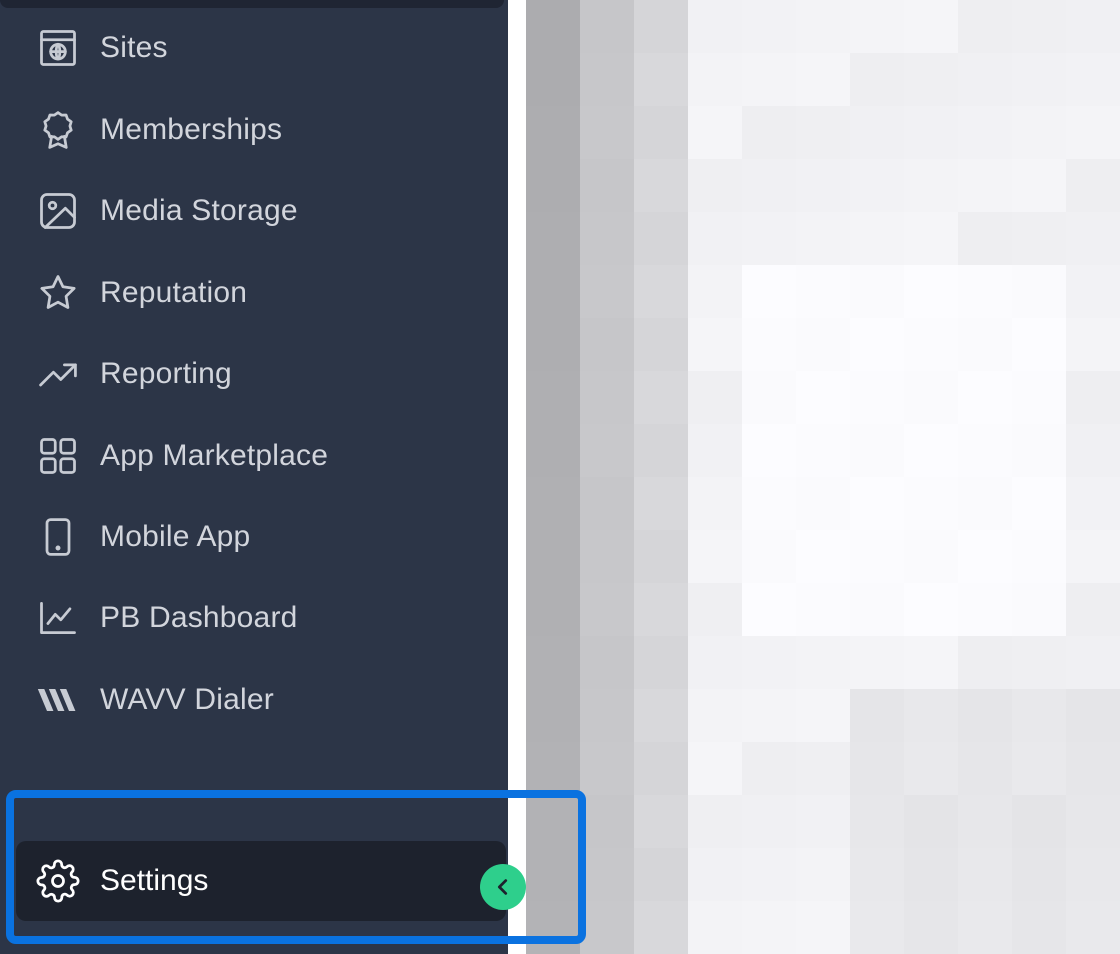 This screenshot has width=1120, height=954. Describe the element at coordinates (254, 211) in the screenshot. I see `sidebar-item-media-storage: Media Storage` at that location.